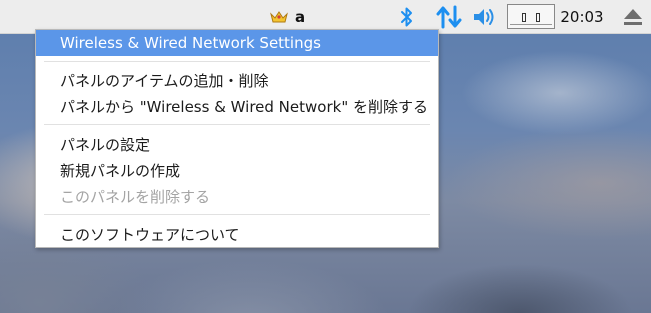 This screenshot has width=651, height=313. What do you see at coordinates (120, 171) in the screenshot?
I see `menu-item-label: 新規パネルの作成` at bounding box center [120, 171].